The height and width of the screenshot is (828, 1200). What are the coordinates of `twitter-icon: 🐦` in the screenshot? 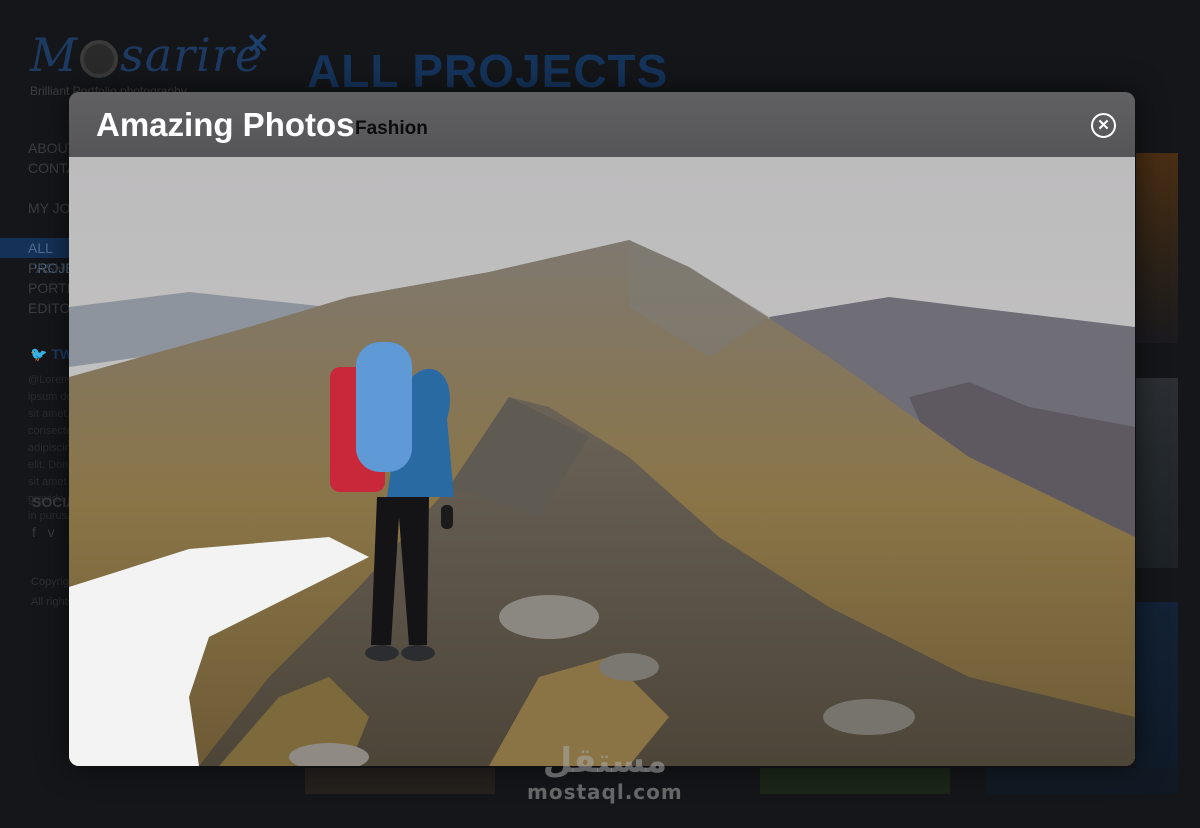 It's located at (39, 354).